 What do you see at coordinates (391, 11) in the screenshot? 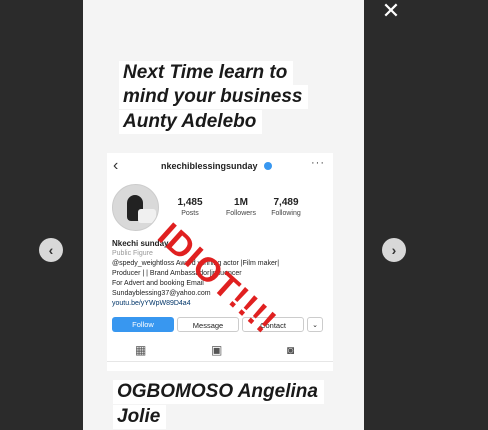
I see `close-icon: ✕` at bounding box center [391, 11].